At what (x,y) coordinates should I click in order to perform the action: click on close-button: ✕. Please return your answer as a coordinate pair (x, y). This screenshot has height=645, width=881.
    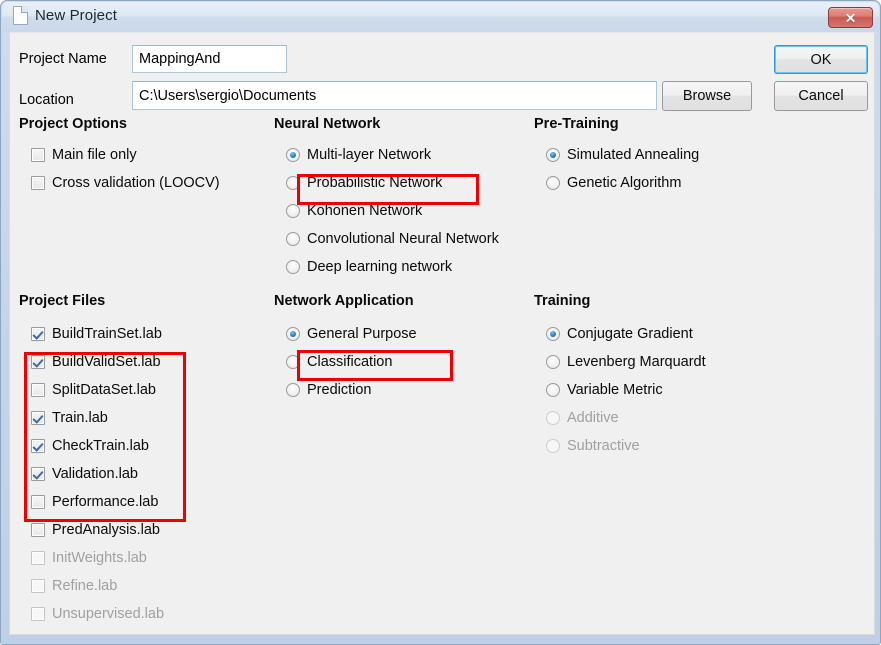
    Looking at the image, I should click on (850, 17).